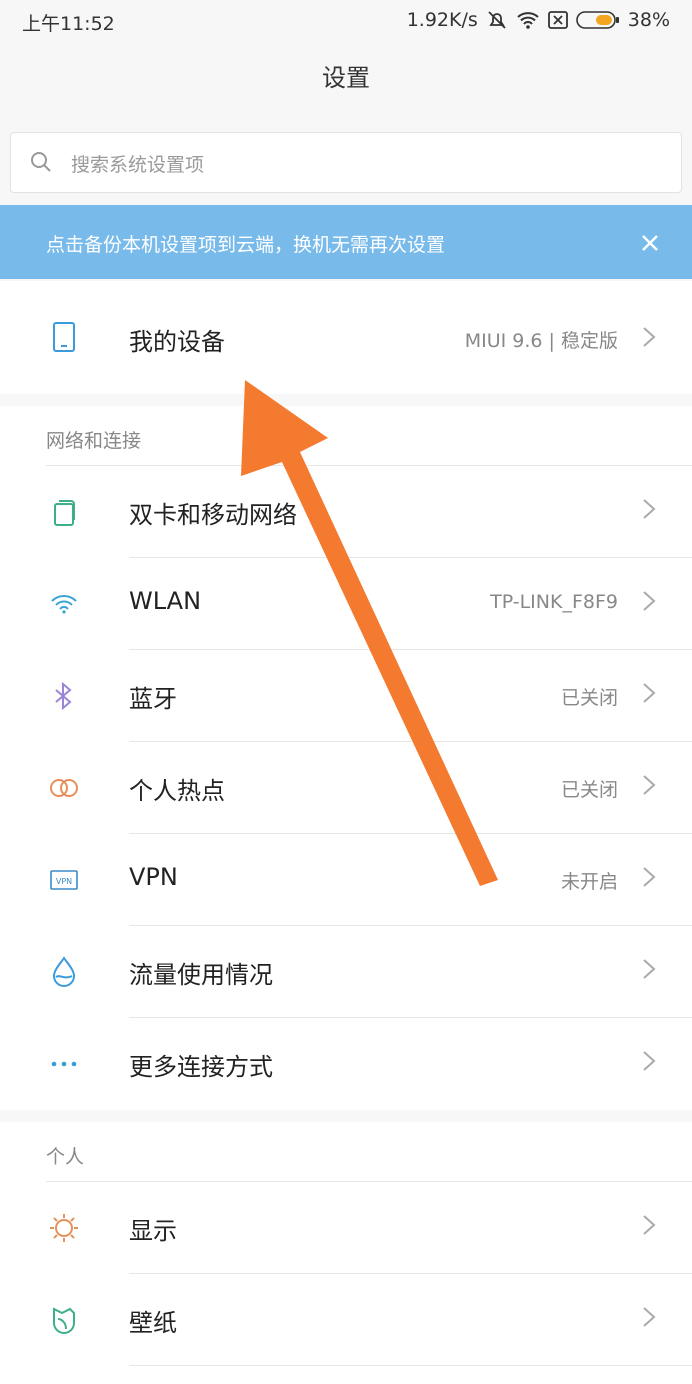 The height and width of the screenshot is (1384, 692). Describe the element at coordinates (64, 337) in the screenshot. I see `phone-icon` at that location.